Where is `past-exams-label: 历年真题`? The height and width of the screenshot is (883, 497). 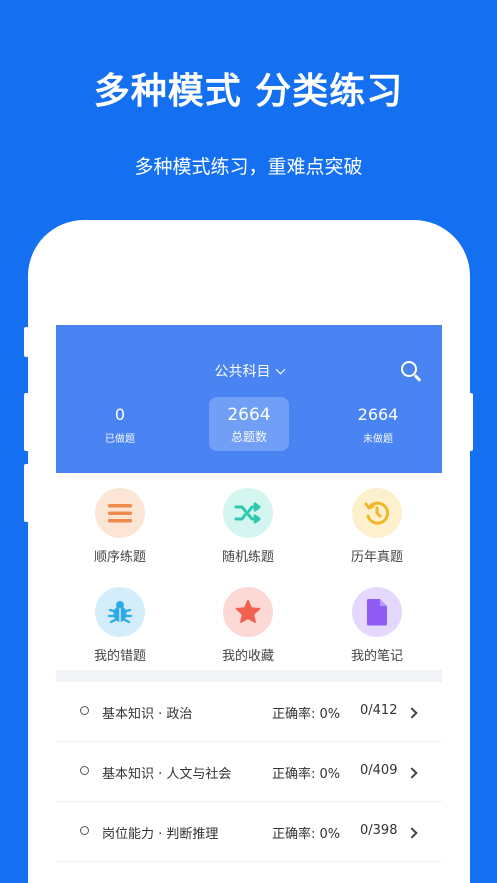 past-exams-label: 历年真题 is located at coordinates (376, 557).